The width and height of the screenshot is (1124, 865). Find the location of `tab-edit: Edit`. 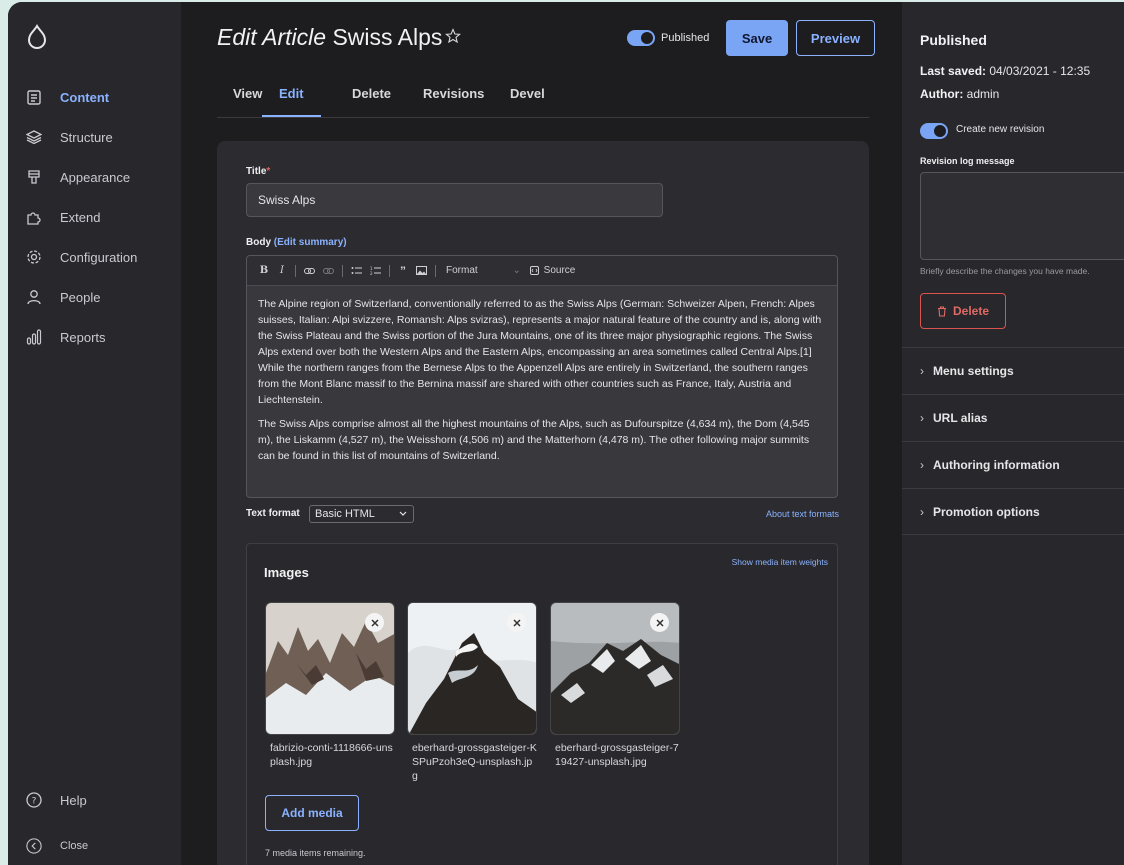

tab-edit: Edit is located at coordinates (291, 101).